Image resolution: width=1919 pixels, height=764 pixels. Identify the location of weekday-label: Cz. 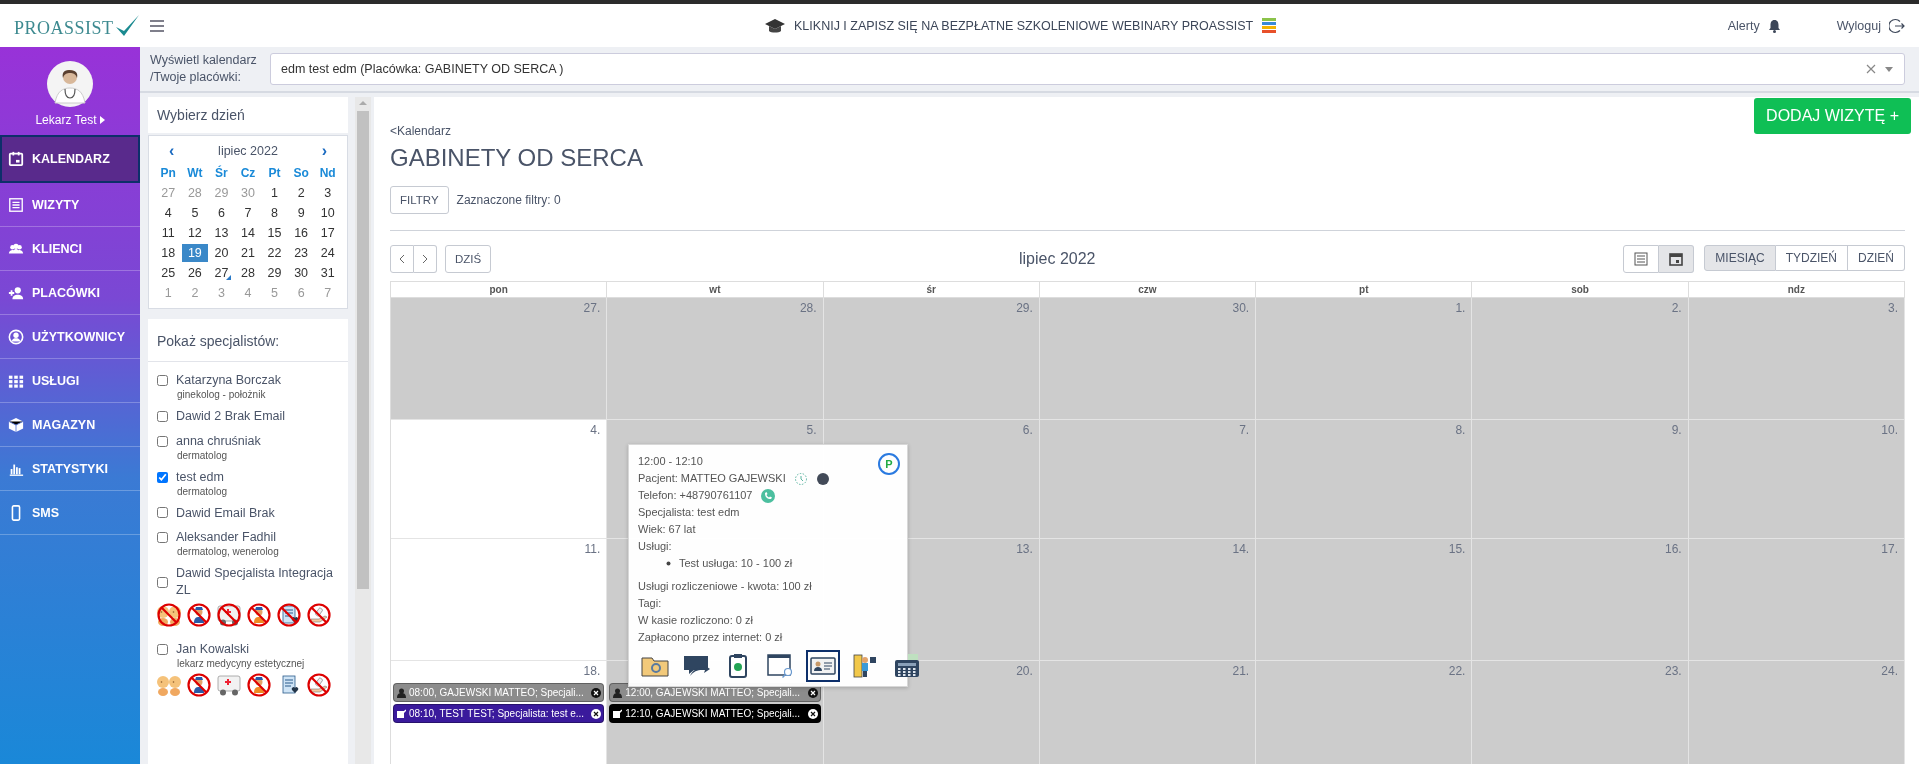
(248, 173).